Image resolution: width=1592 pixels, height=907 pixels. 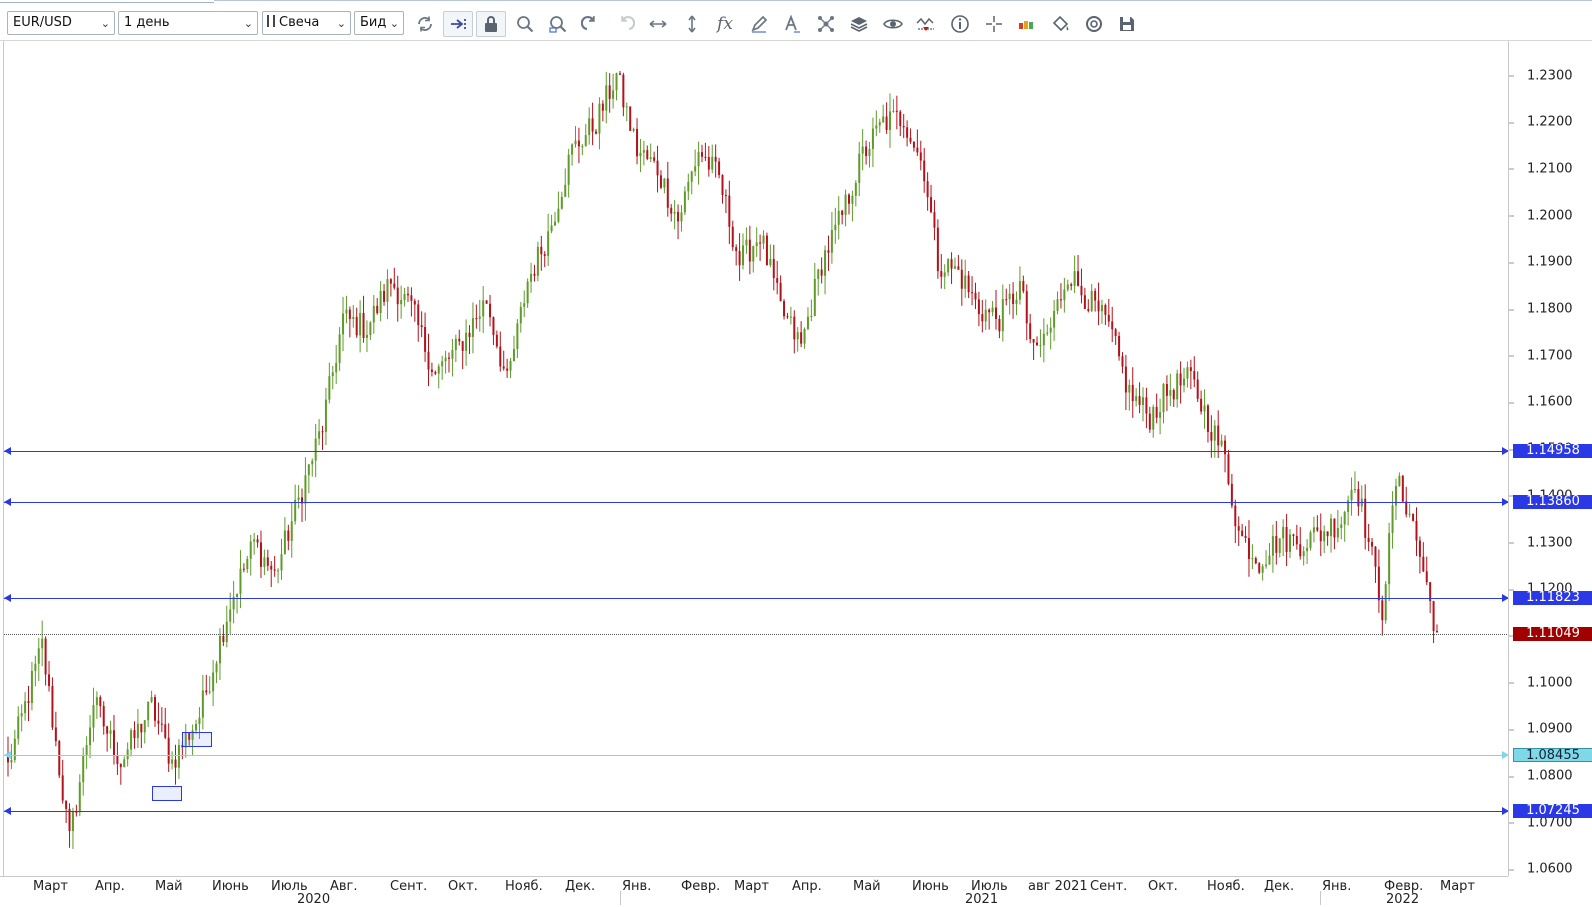 I want to click on objects-button, so click(x=826, y=24).